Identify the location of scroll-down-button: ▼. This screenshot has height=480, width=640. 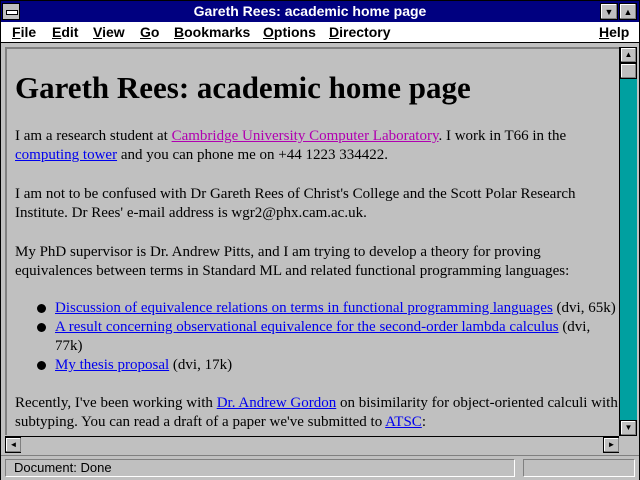
(628, 428).